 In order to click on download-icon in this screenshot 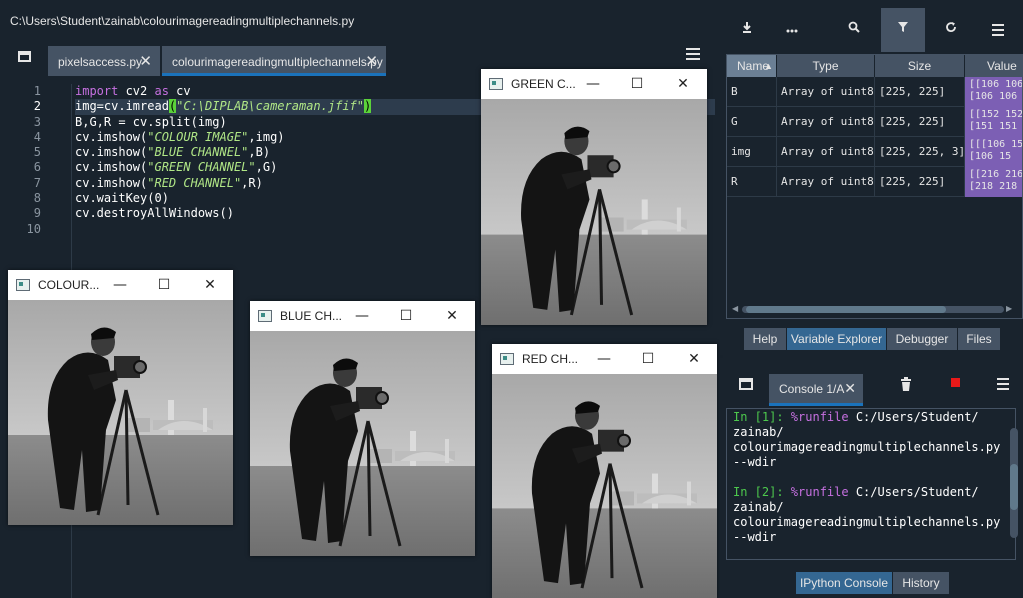, I will do `click(747, 30)`.